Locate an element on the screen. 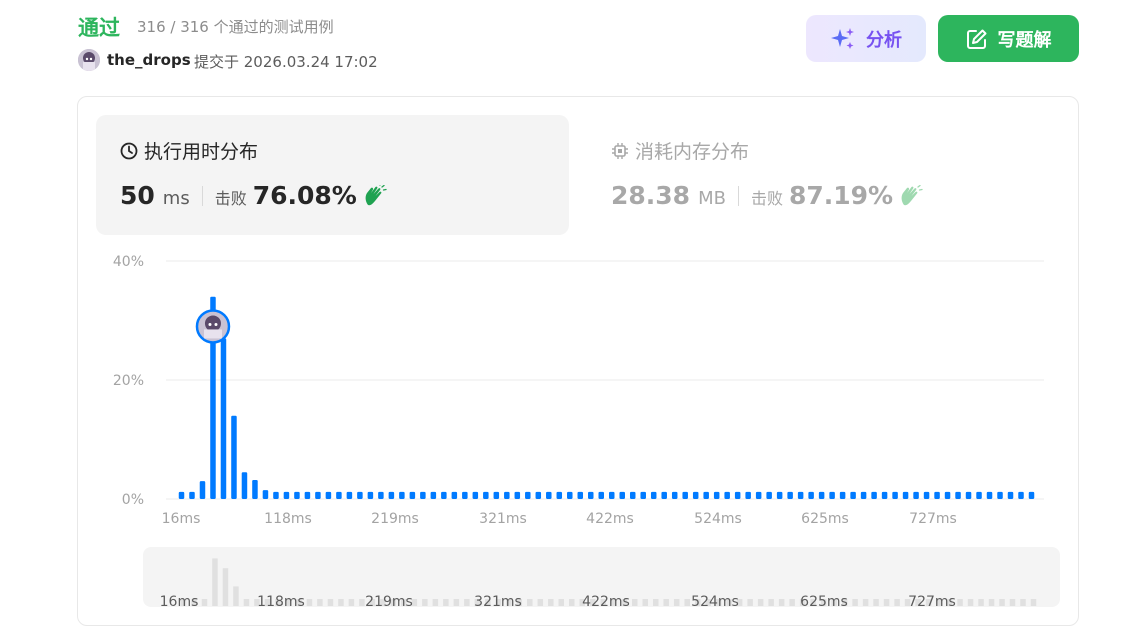 Image resolution: width=1137 pixels, height=637 pixels. mini-x-tick-label: 625ms is located at coordinates (824, 602).